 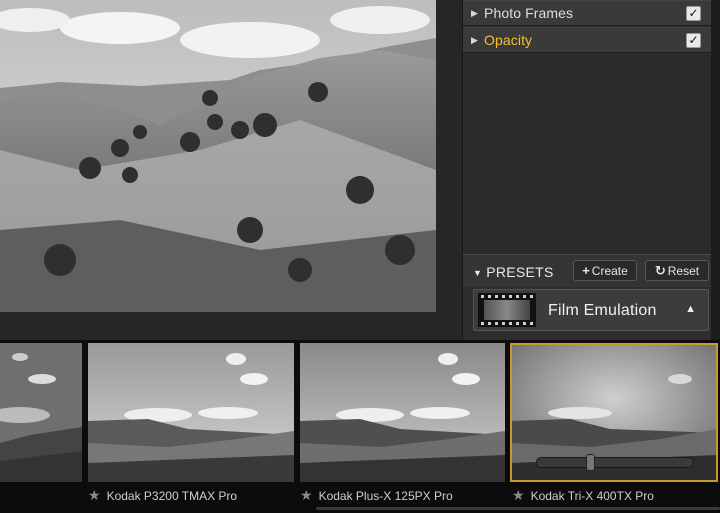 What do you see at coordinates (513, 272) in the screenshot?
I see `presets-title: ▼ PRESETS` at bounding box center [513, 272].